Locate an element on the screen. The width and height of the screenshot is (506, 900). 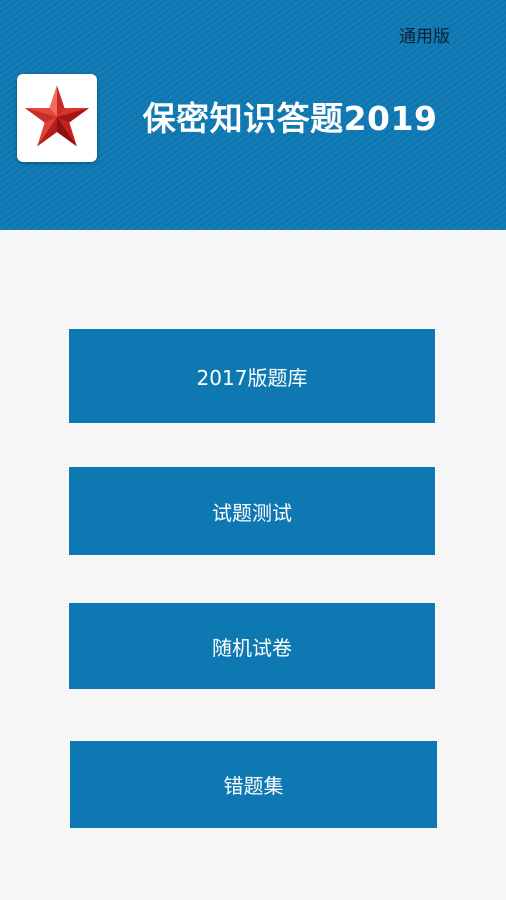
practice-test-button: 试题测试 is located at coordinates (252, 511).